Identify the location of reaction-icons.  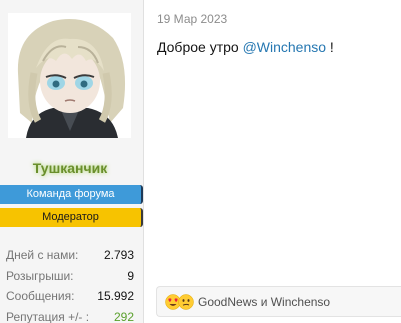
(179, 301).